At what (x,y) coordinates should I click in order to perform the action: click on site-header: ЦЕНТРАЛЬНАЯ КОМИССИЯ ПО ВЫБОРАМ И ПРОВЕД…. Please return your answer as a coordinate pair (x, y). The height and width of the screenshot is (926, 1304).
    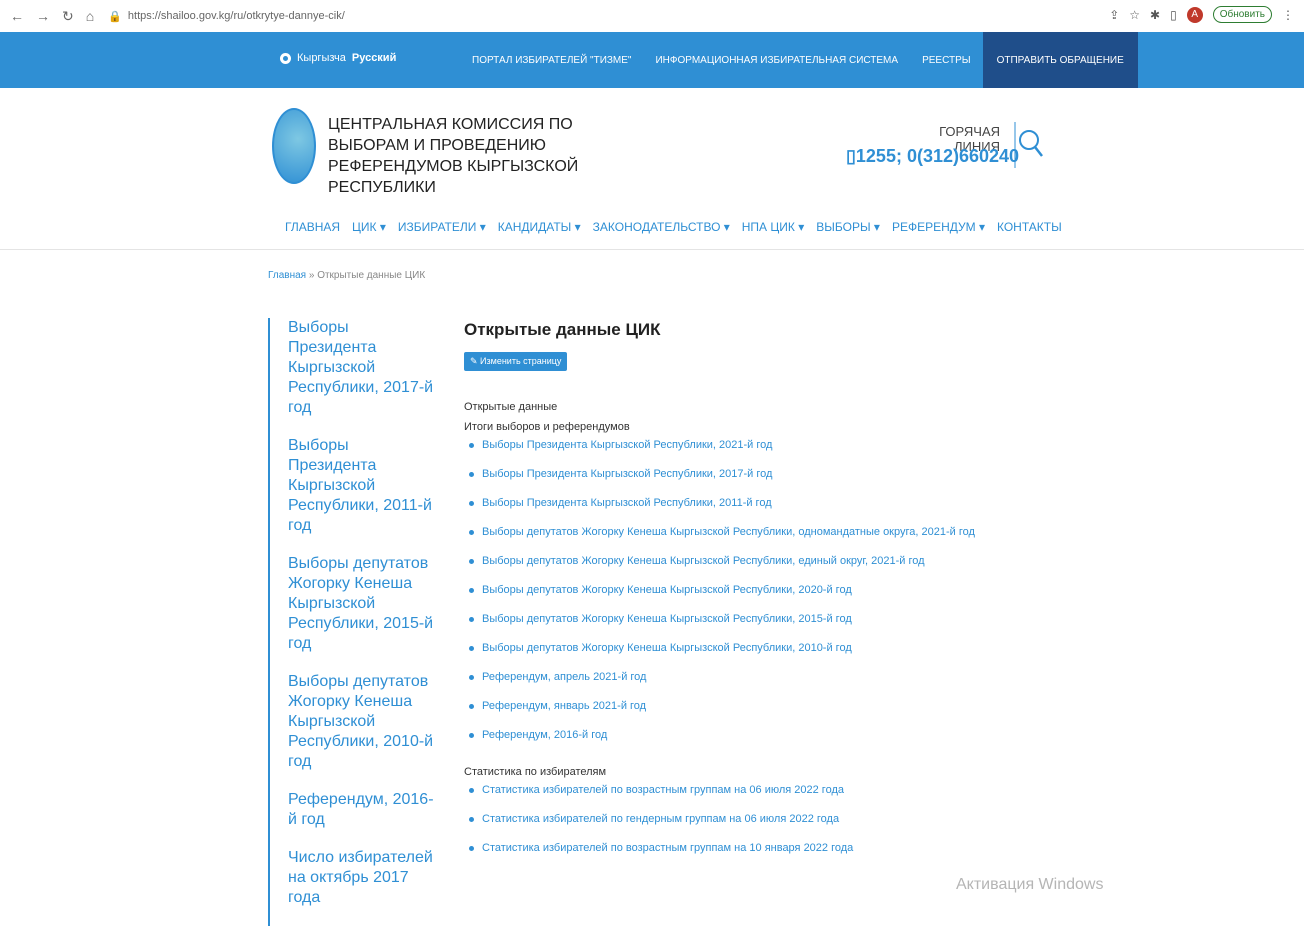
    Looking at the image, I should click on (652, 148).